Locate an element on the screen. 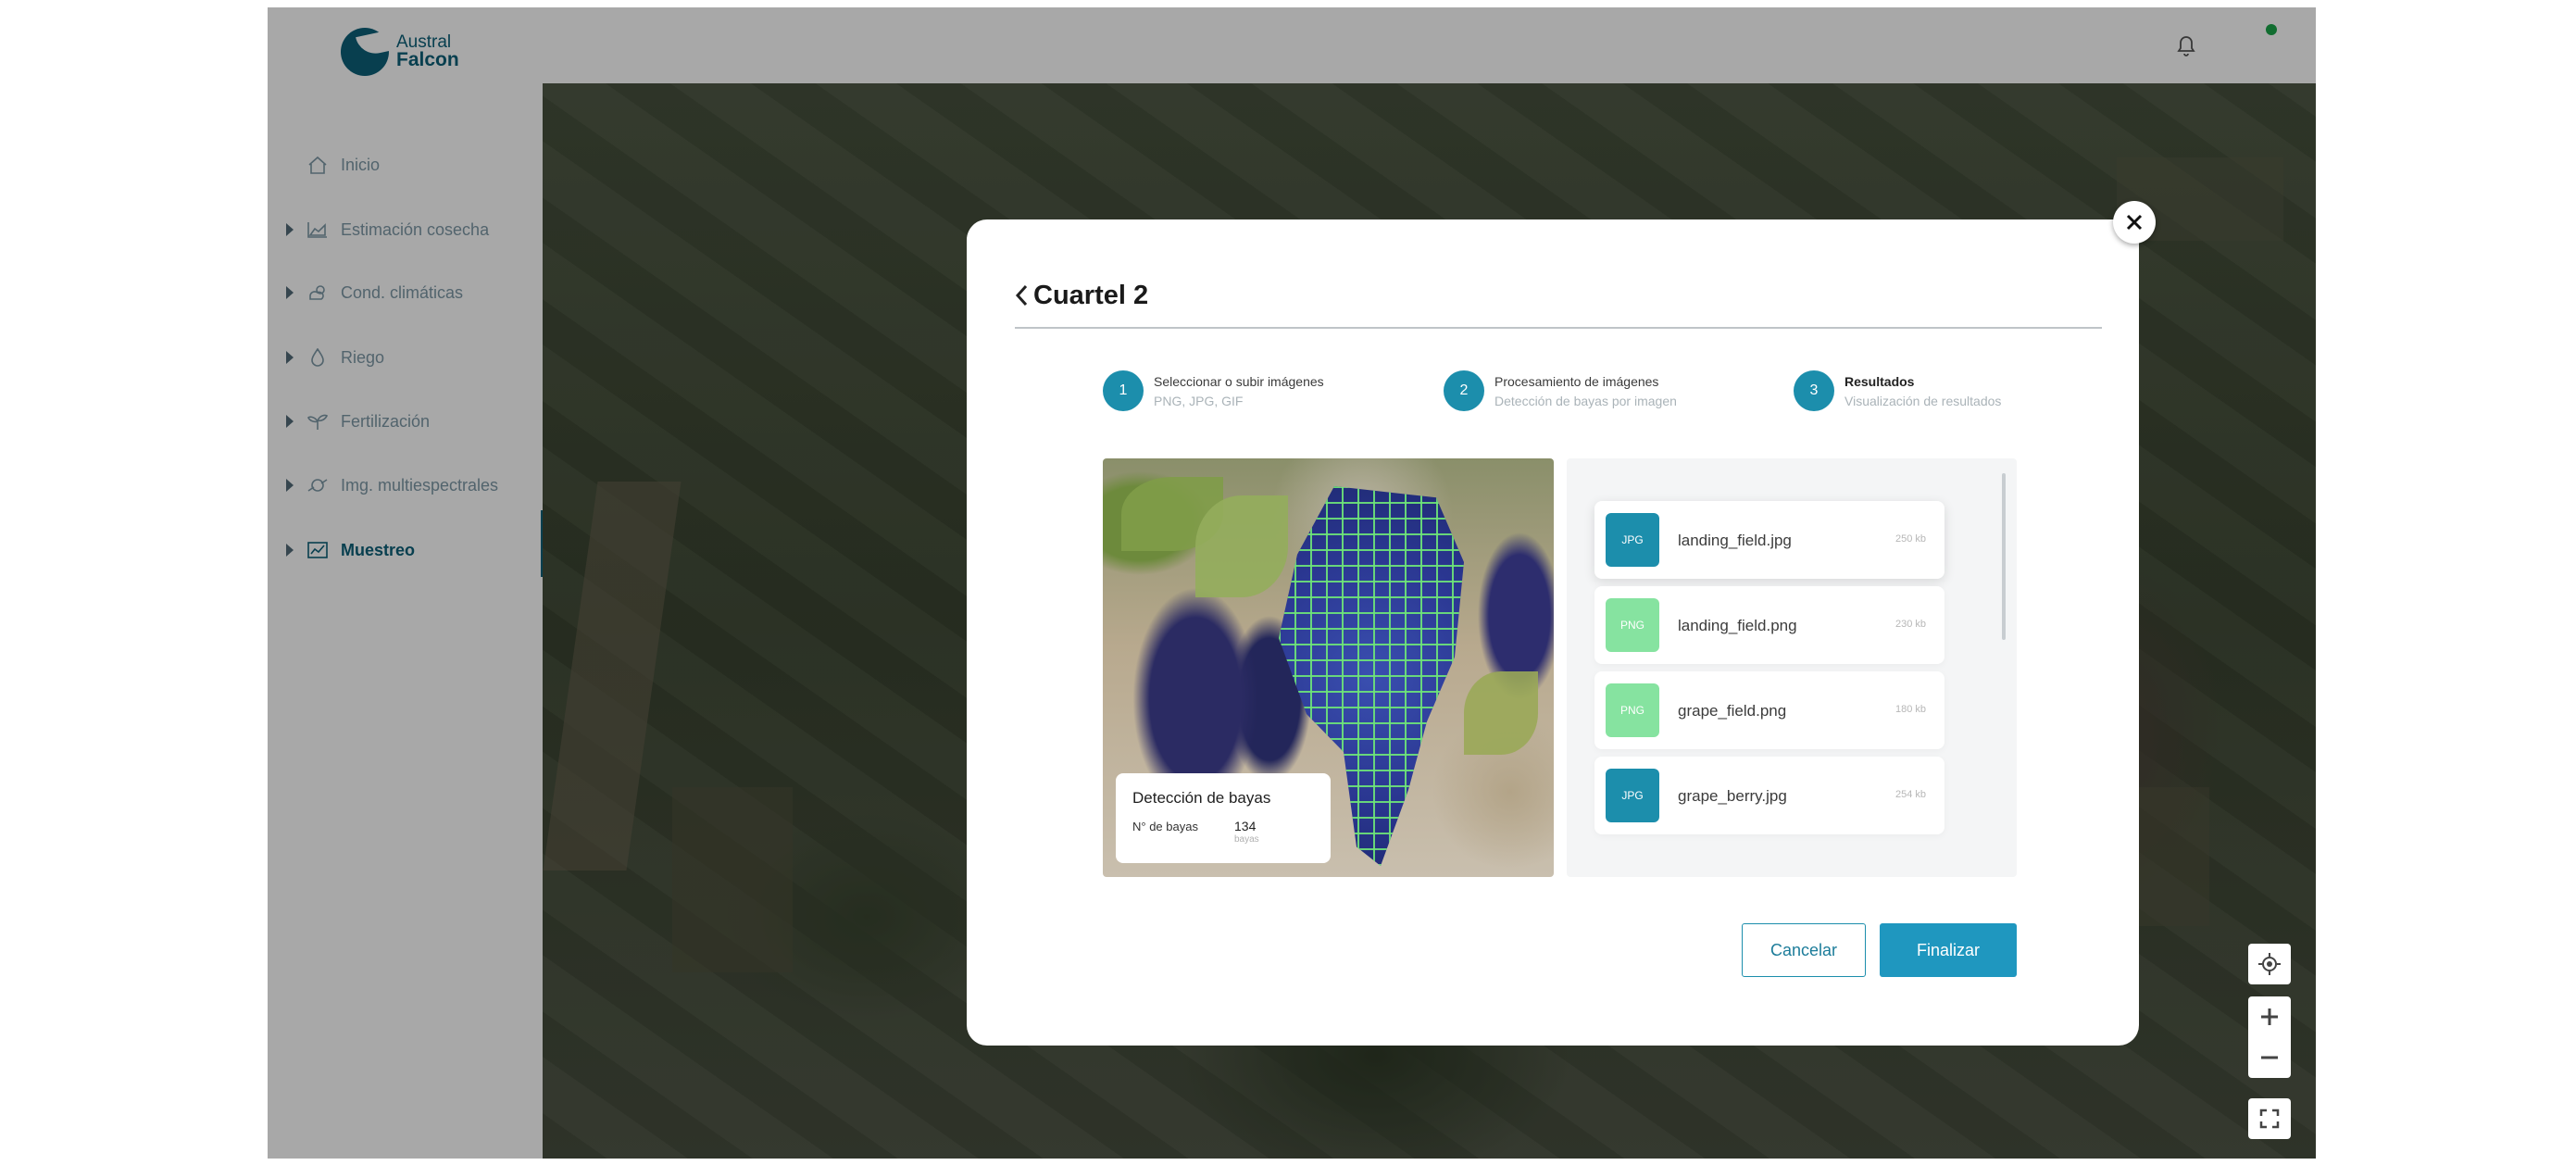  file-item: JPG landing_field.jpg 250 kb is located at coordinates (1769, 540).